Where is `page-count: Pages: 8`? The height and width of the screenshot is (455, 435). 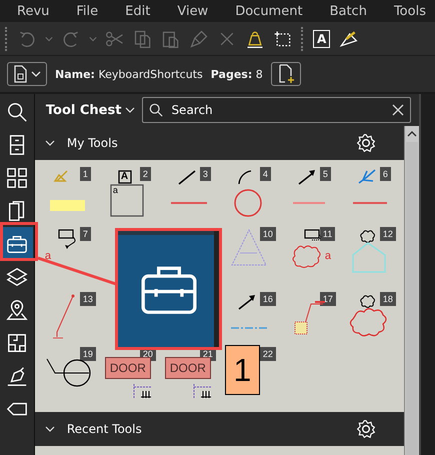
page-count: Pages: 8 is located at coordinates (236, 74).